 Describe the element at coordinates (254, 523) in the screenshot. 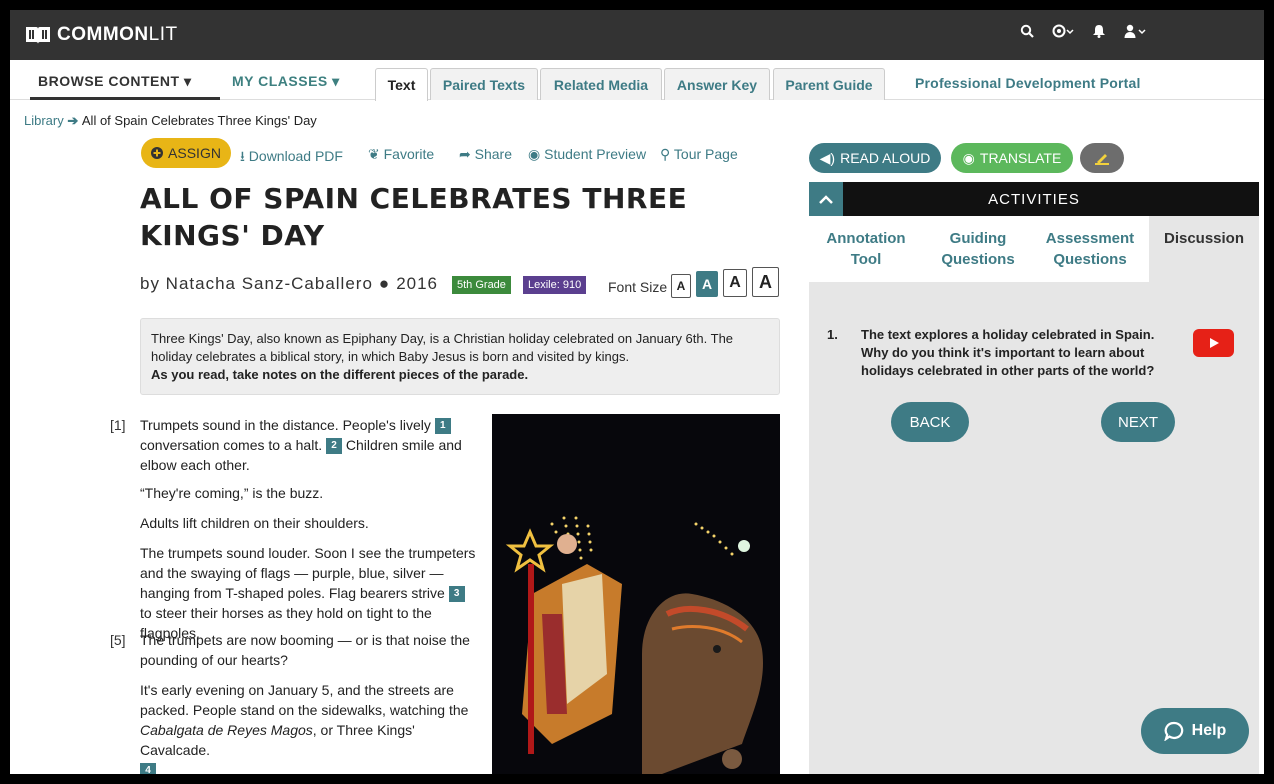

I see `paragraph: Adults lift children on their shoulders.` at that location.